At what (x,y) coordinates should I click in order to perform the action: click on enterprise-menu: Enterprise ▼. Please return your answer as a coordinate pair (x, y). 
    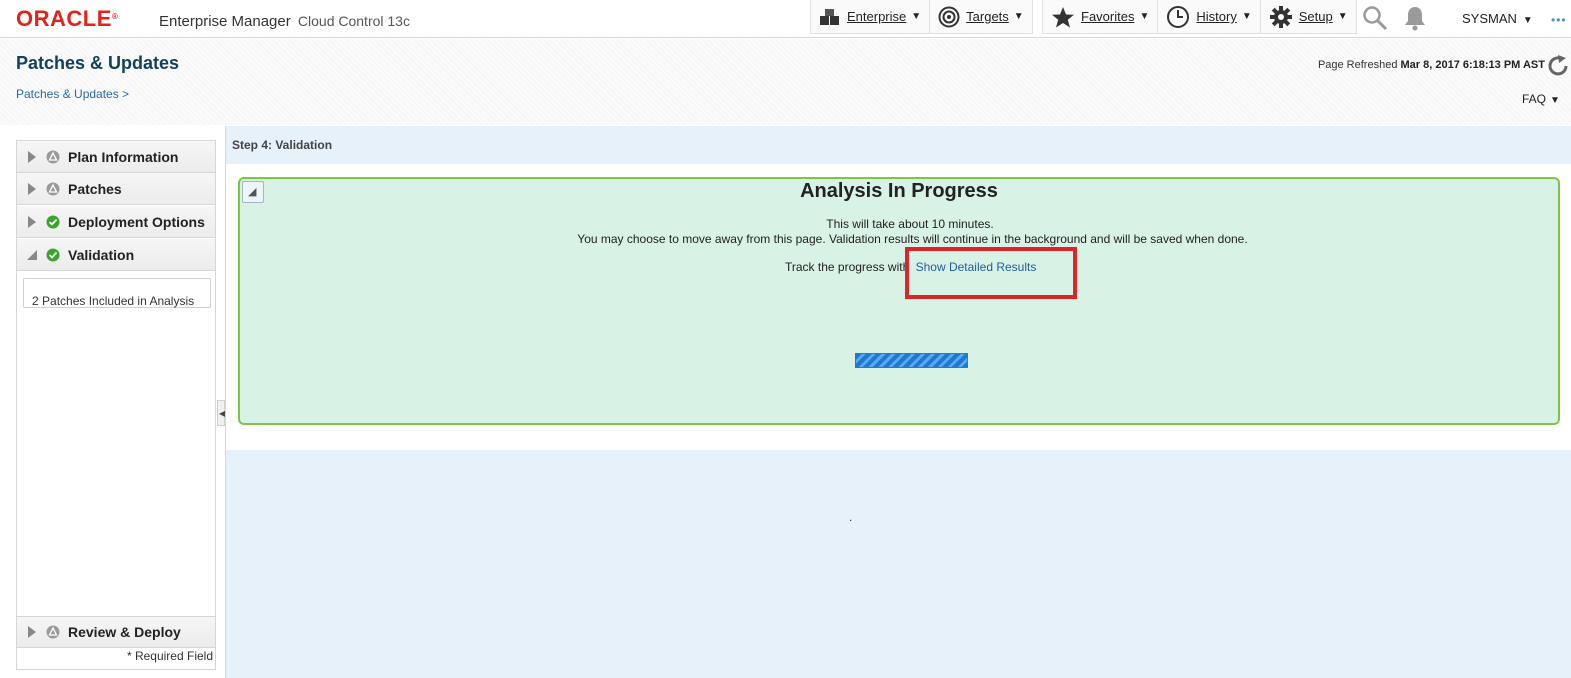
    Looking at the image, I should click on (870, 17).